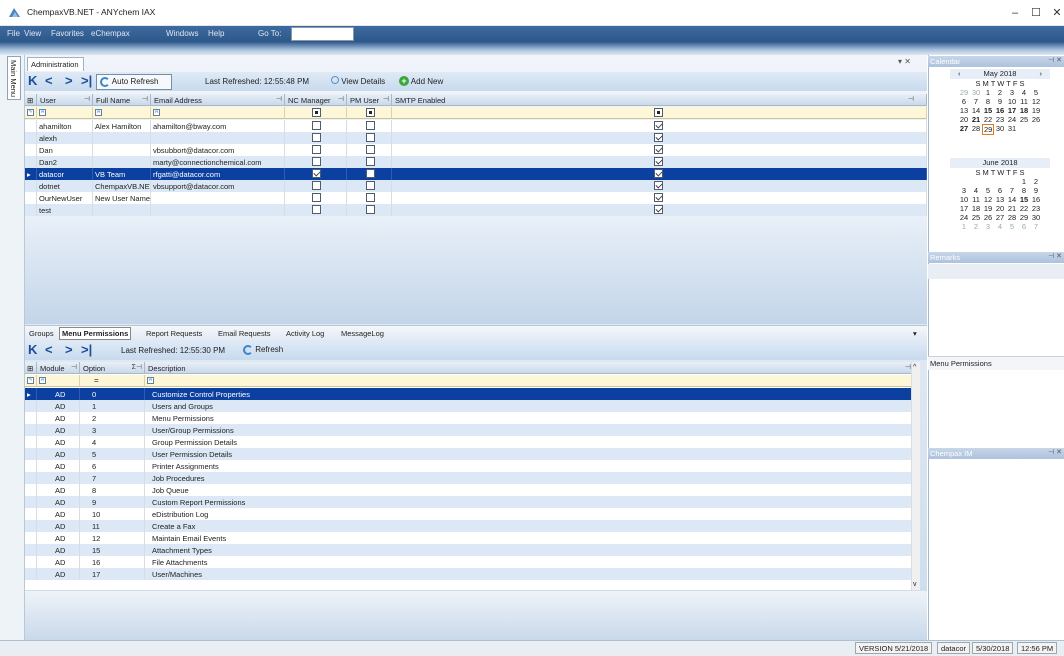  I want to click on add-new-button: + Add New, so click(421, 81).